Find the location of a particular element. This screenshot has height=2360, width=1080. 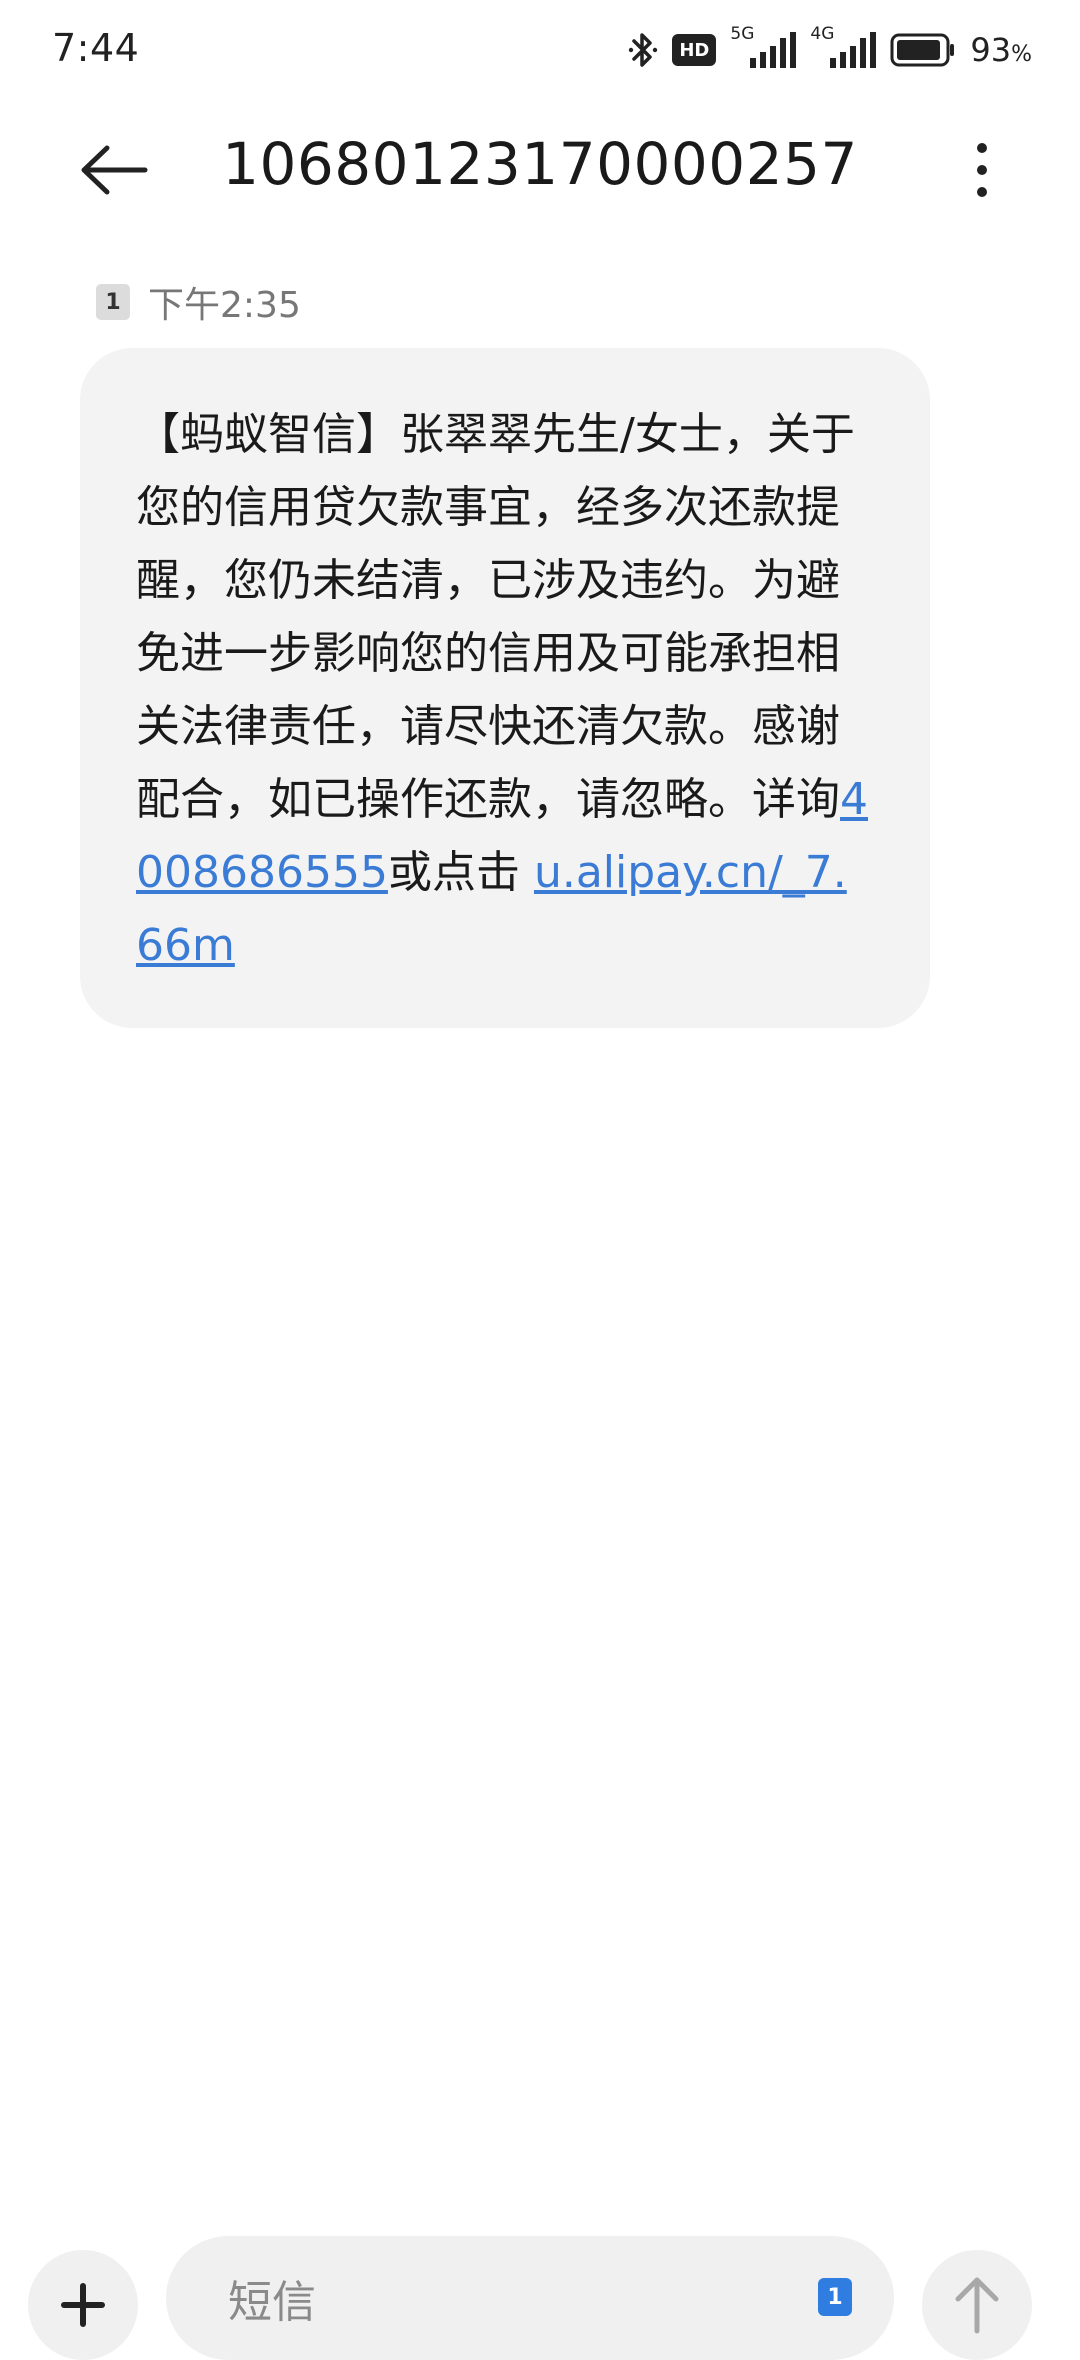

message-input: 短信 1 is located at coordinates (530, 2298).